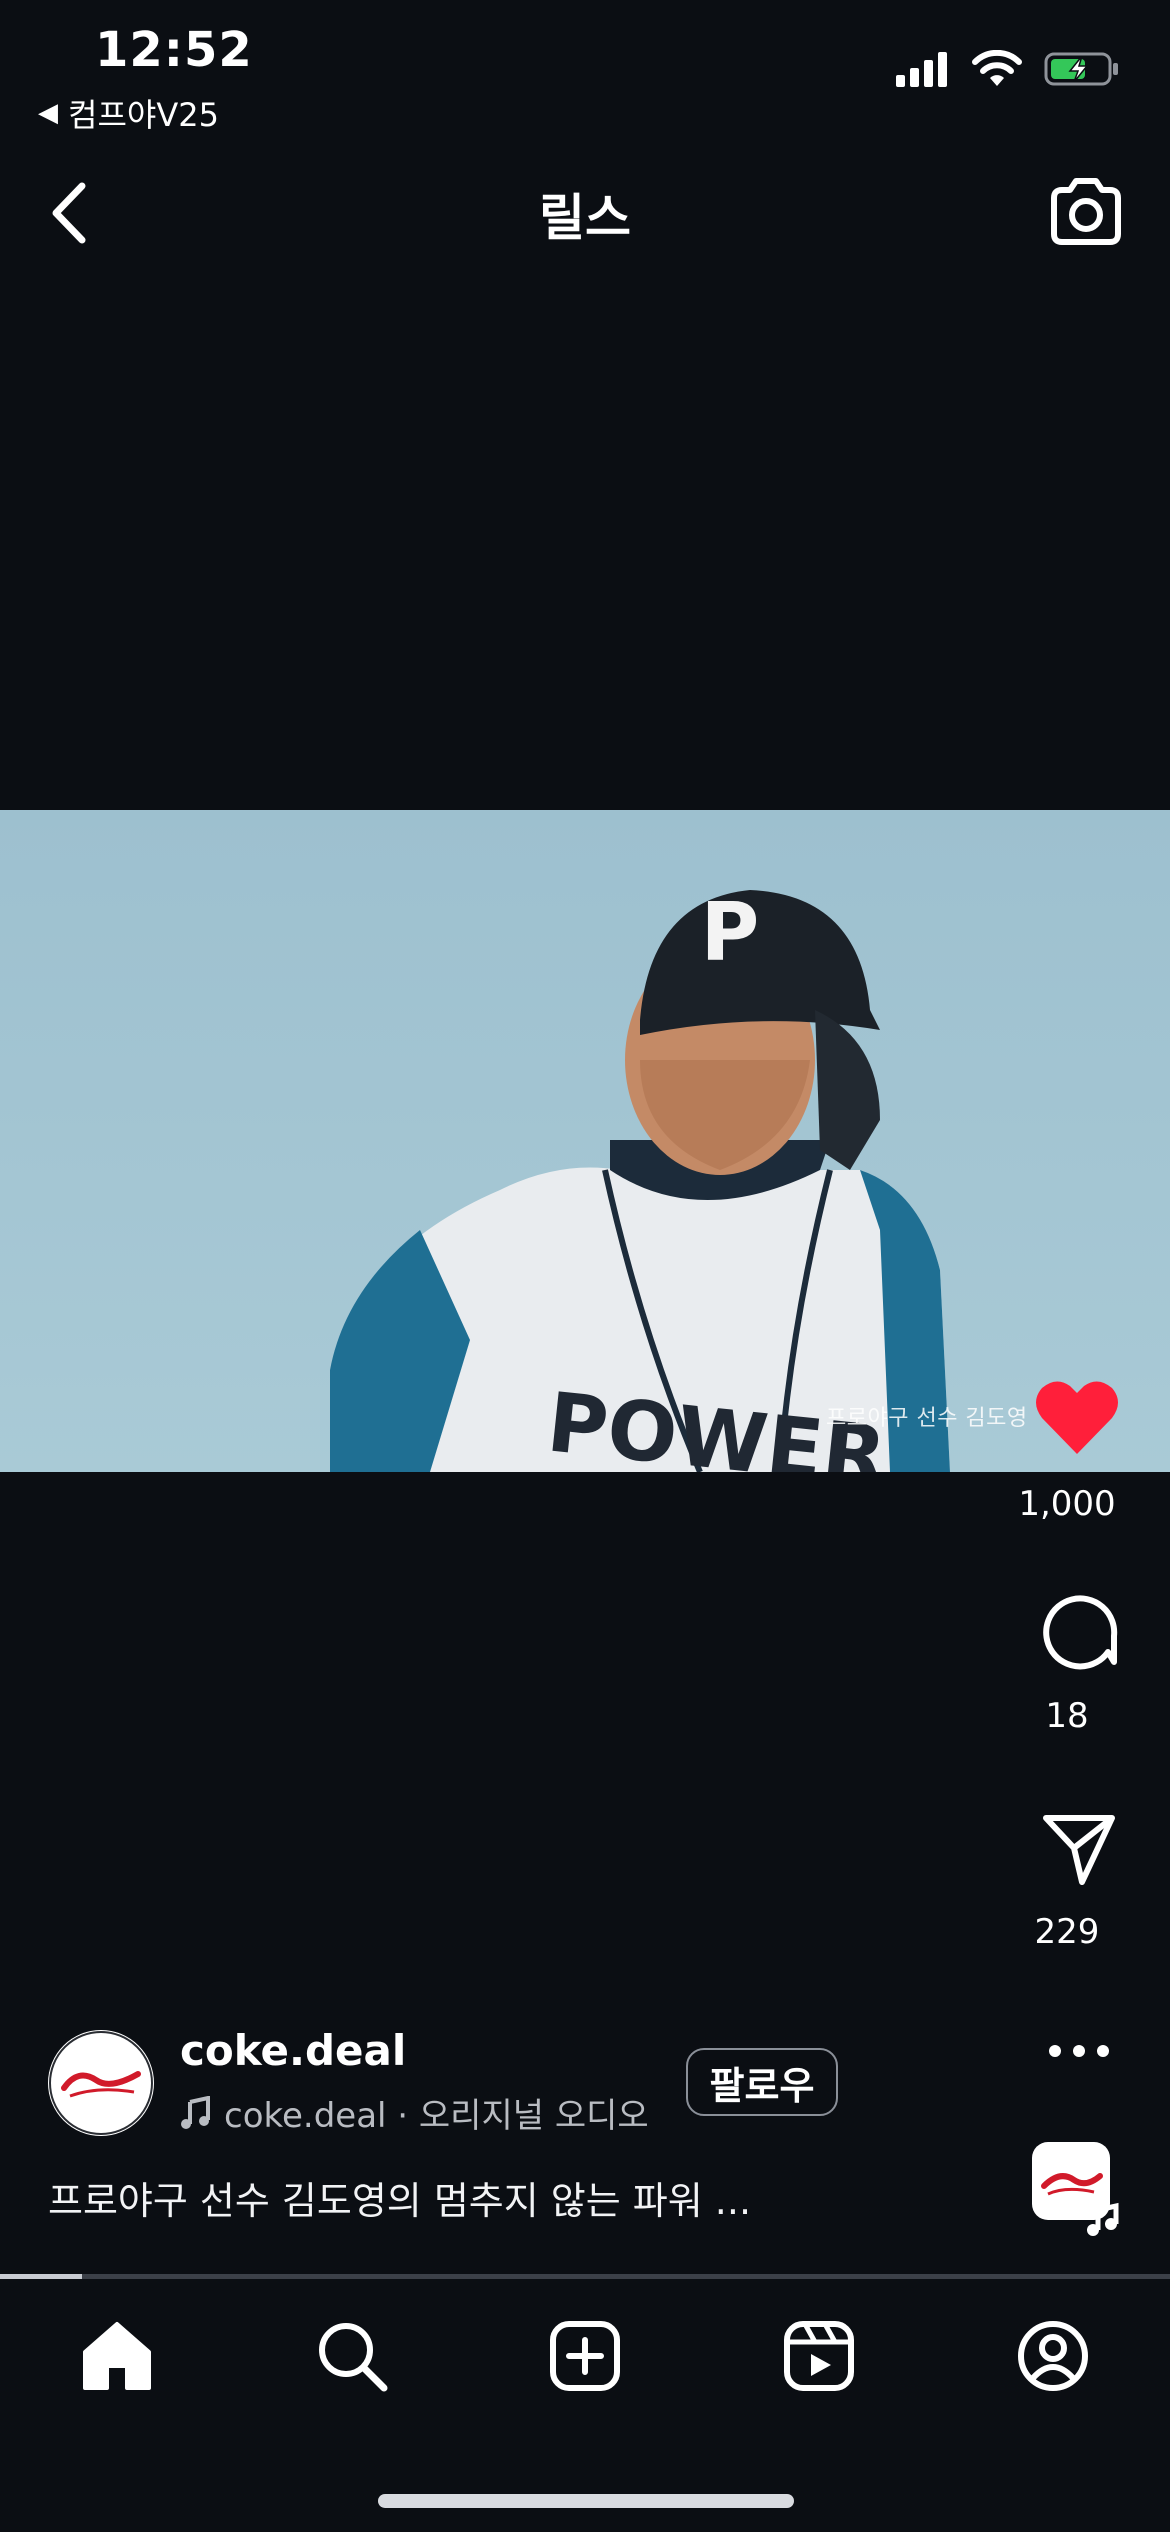  What do you see at coordinates (1079, 1631) in the screenshot?
I see `comment-icon` at bounding box center [1079, 1631].